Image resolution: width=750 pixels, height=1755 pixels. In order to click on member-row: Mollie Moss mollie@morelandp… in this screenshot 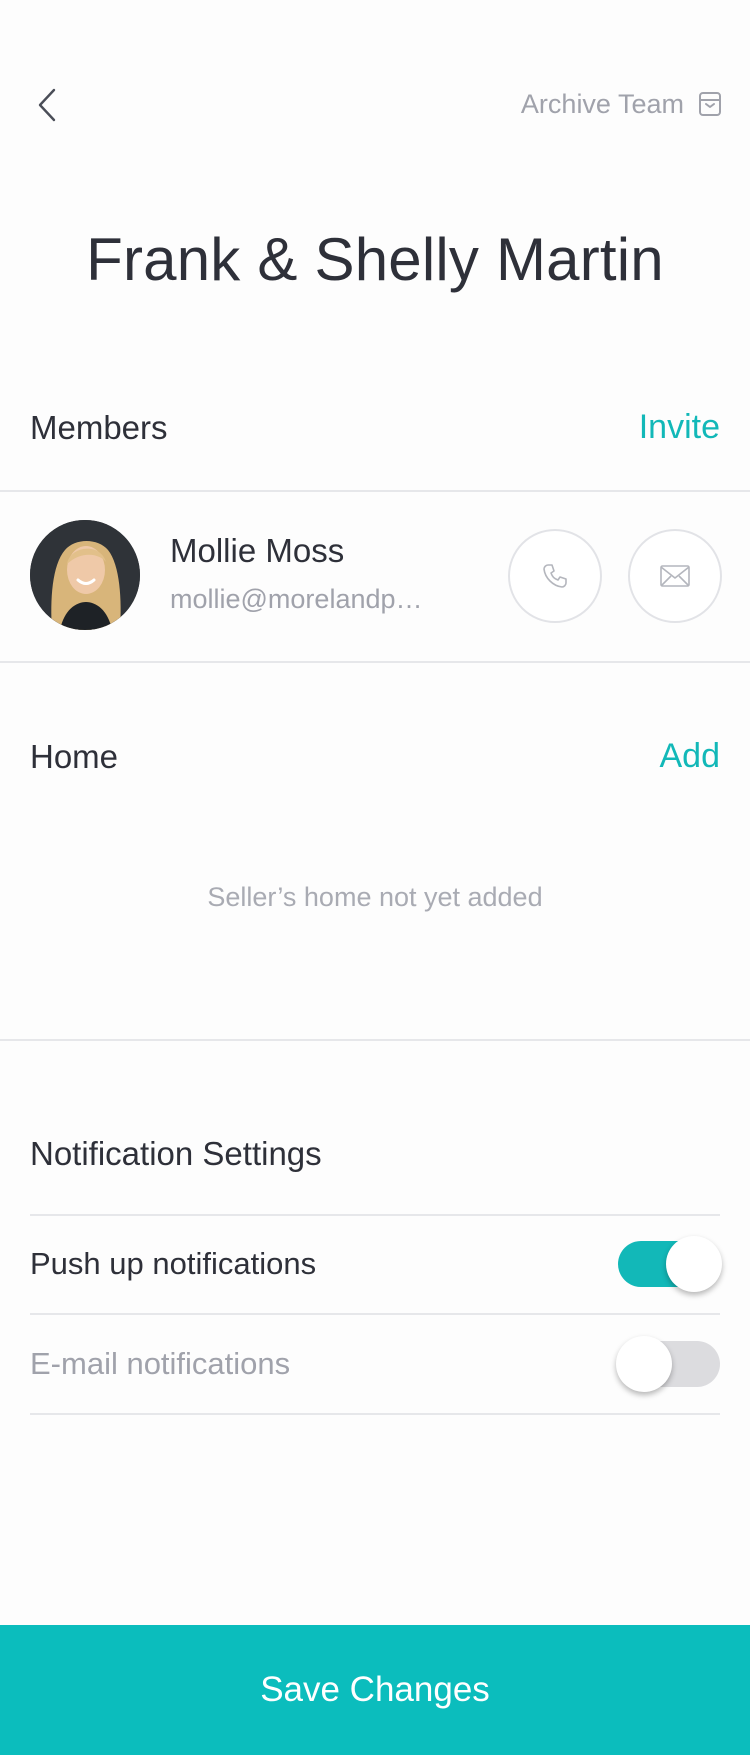, I will do `click(375, 576)`.